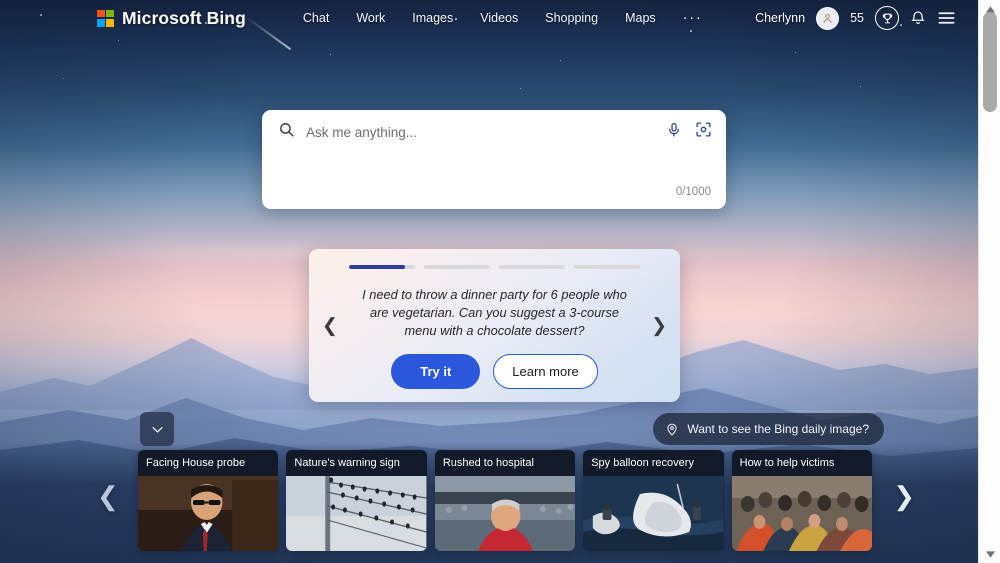  Describe the element at coordinates (653, 463) in the screenshot. I see `news-card-title: Spy balloon recovery` at that location.